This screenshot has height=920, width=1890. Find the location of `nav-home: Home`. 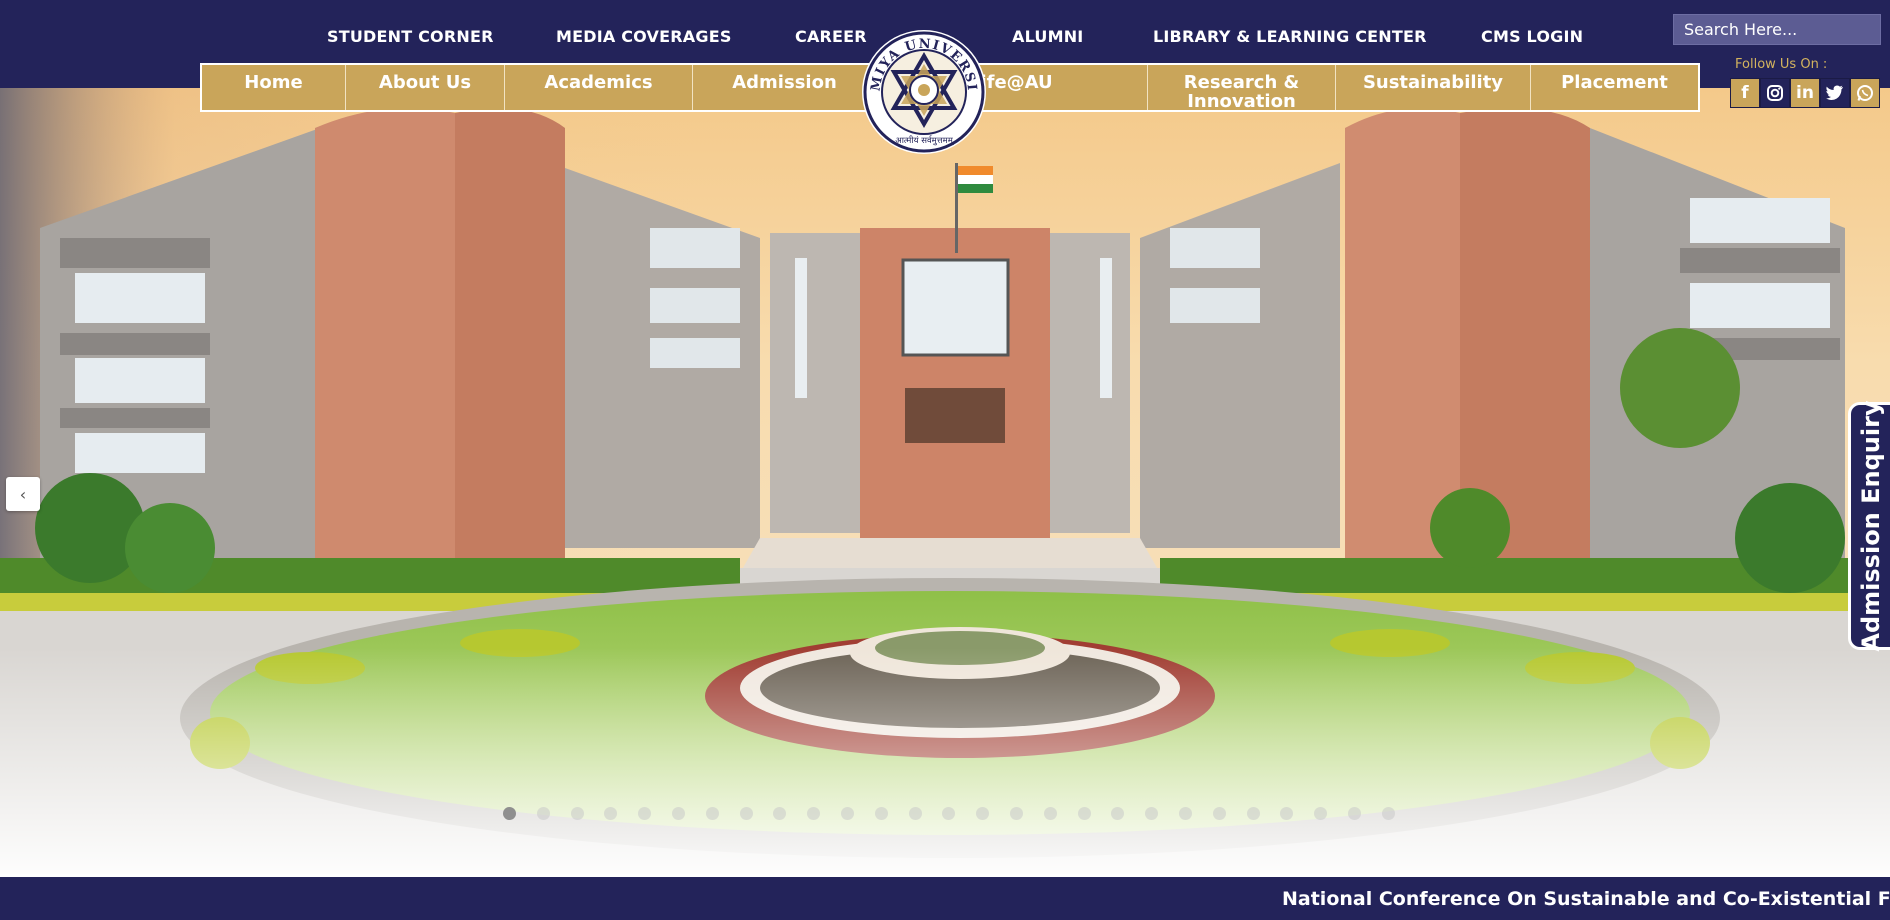

nav-home: Home is located at coordinates (274, 87).